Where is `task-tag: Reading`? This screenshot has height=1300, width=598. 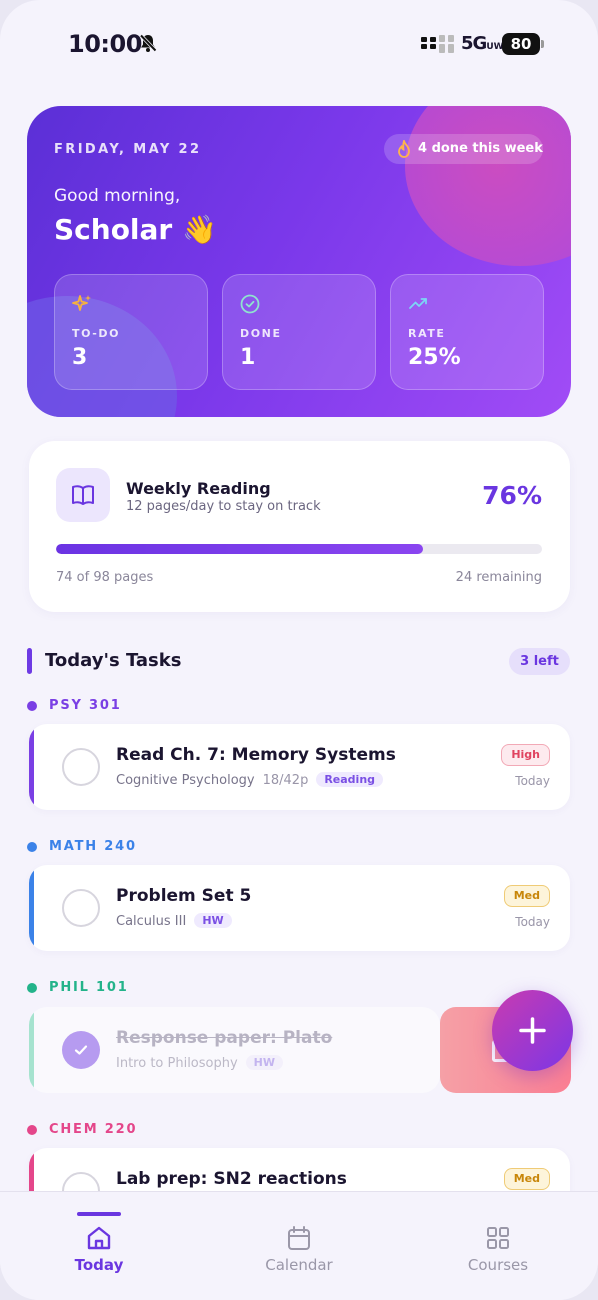 task-tag: Reading is located at coordinates (350, 779).